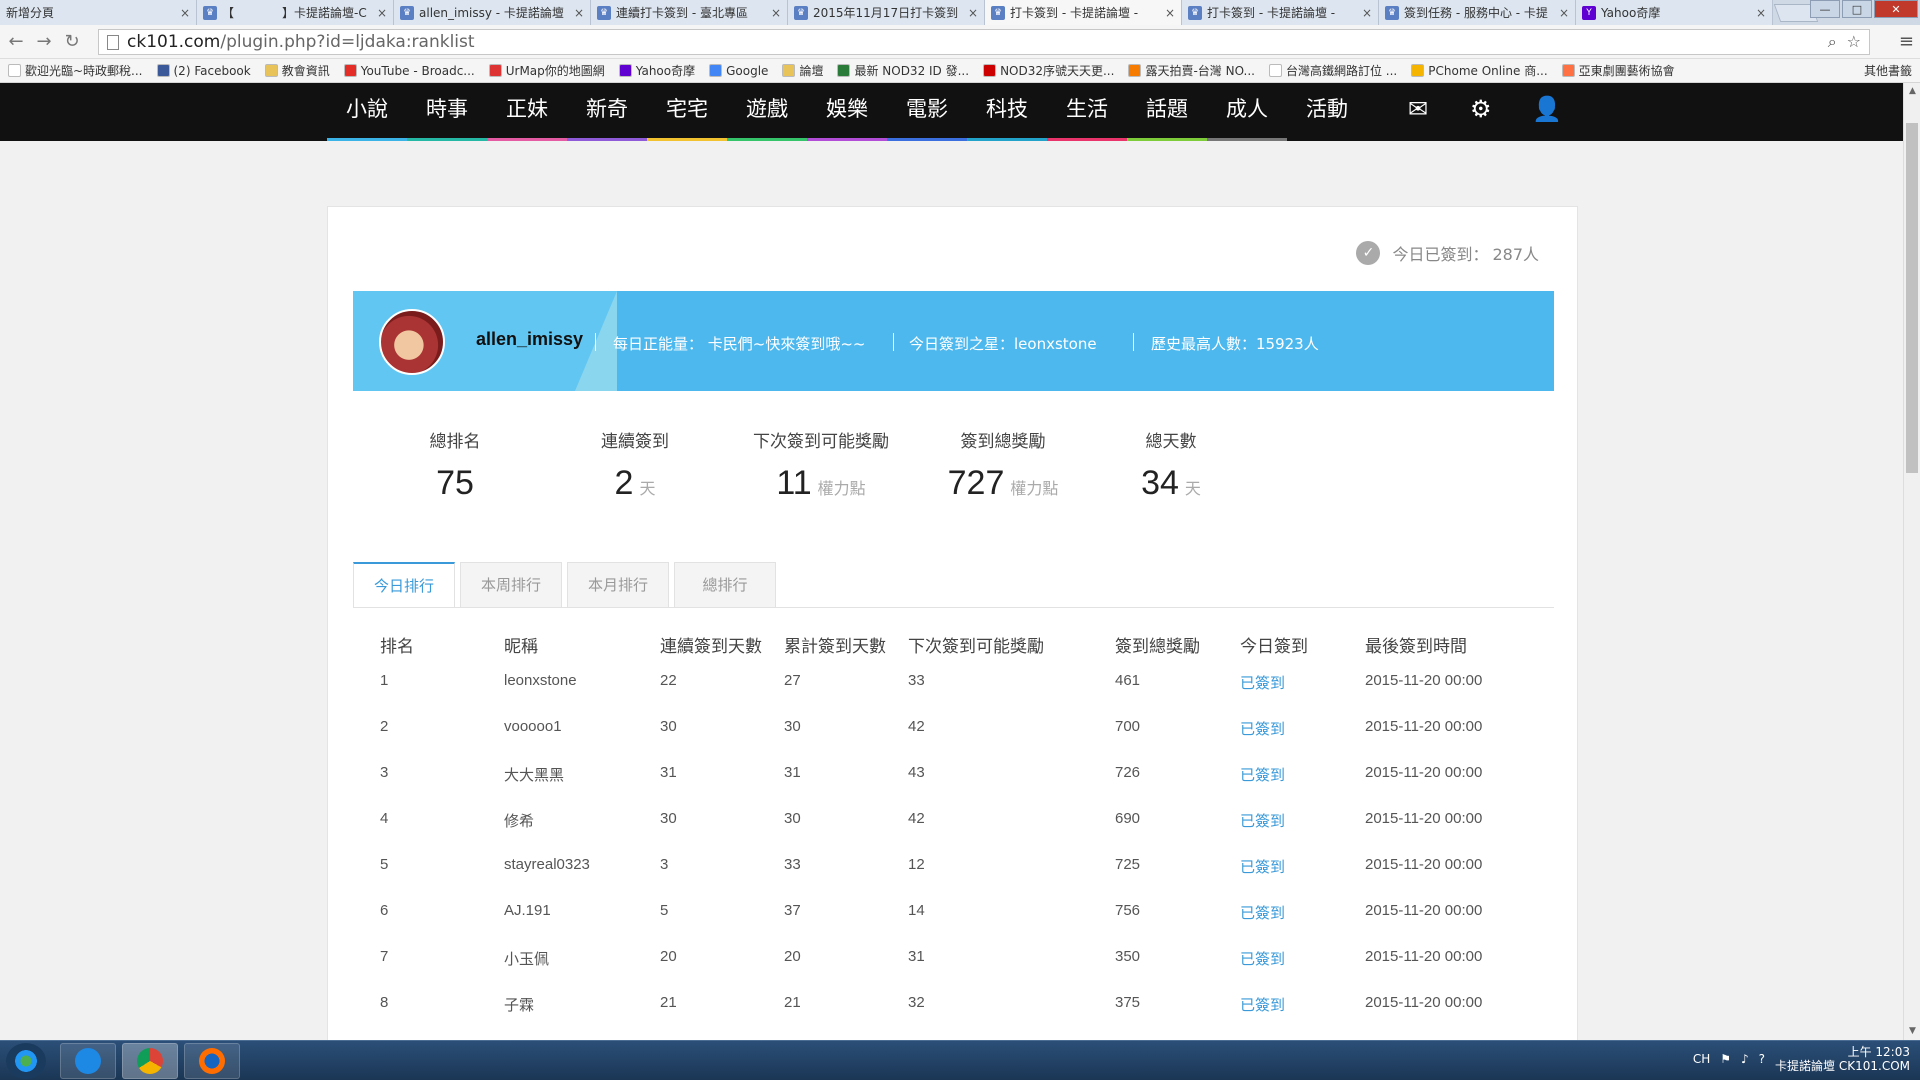 This screenshot has width=1920, height=1080. Describe the element at coordinates (1007, 112) in the screenshot. I see `nav-item: 科技` at that location.